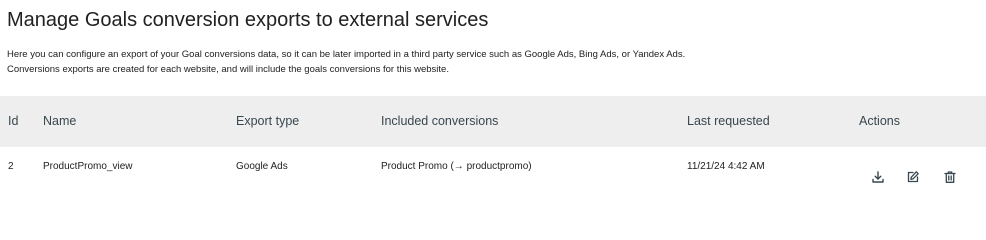 Image resolution: width=986 pixels, height=240 pixels. Describe the element at coordinates (13, 121) in the screenshot. I see `column-header-id: Id` at that location.